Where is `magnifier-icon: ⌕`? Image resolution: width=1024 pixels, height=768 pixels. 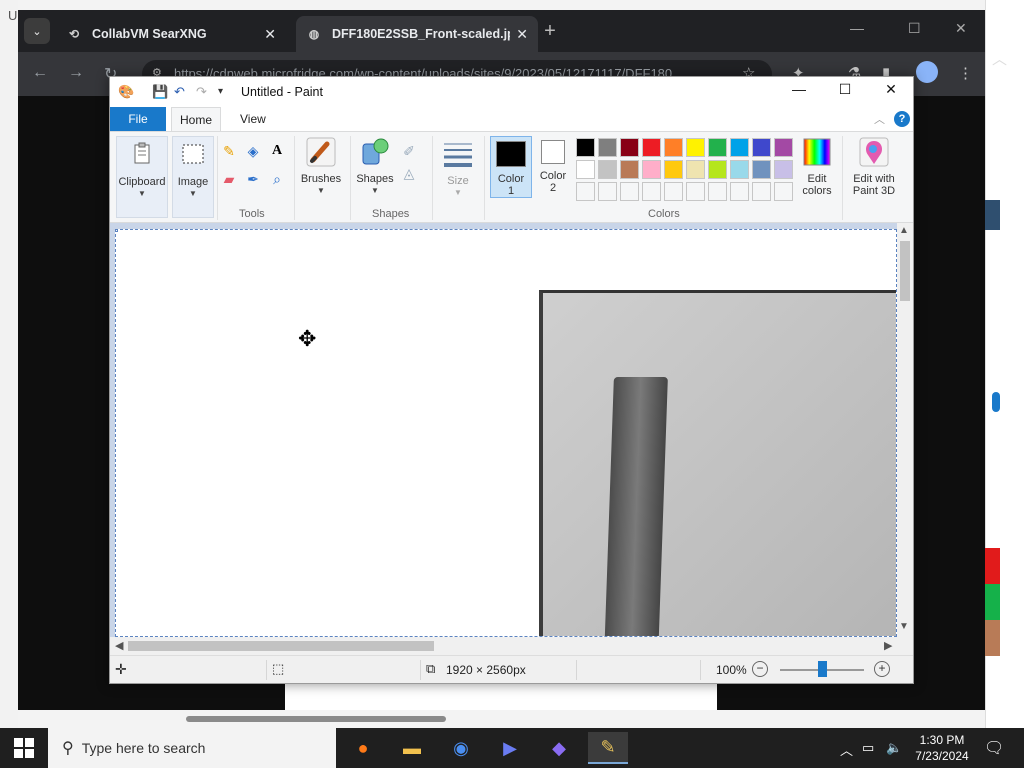
magnifier-icon: ⌕ is located at coordinates (277, 179).